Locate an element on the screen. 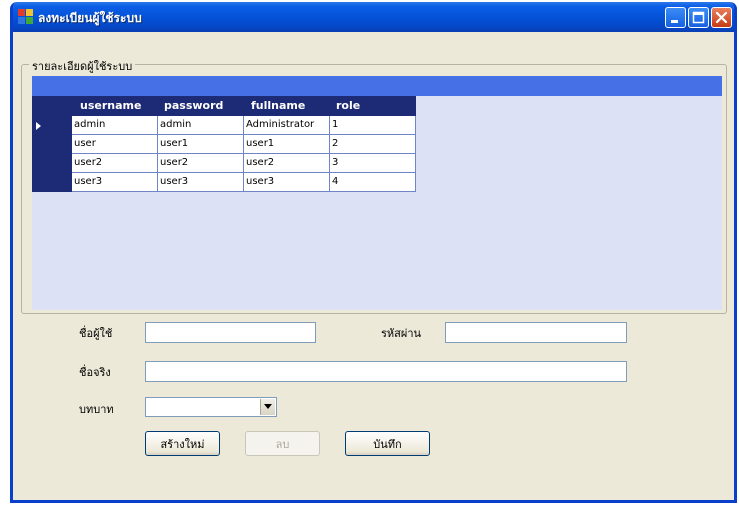 This screenshot has height=505, width=739. cell-password: user1 is located at coordinates (201, 144).